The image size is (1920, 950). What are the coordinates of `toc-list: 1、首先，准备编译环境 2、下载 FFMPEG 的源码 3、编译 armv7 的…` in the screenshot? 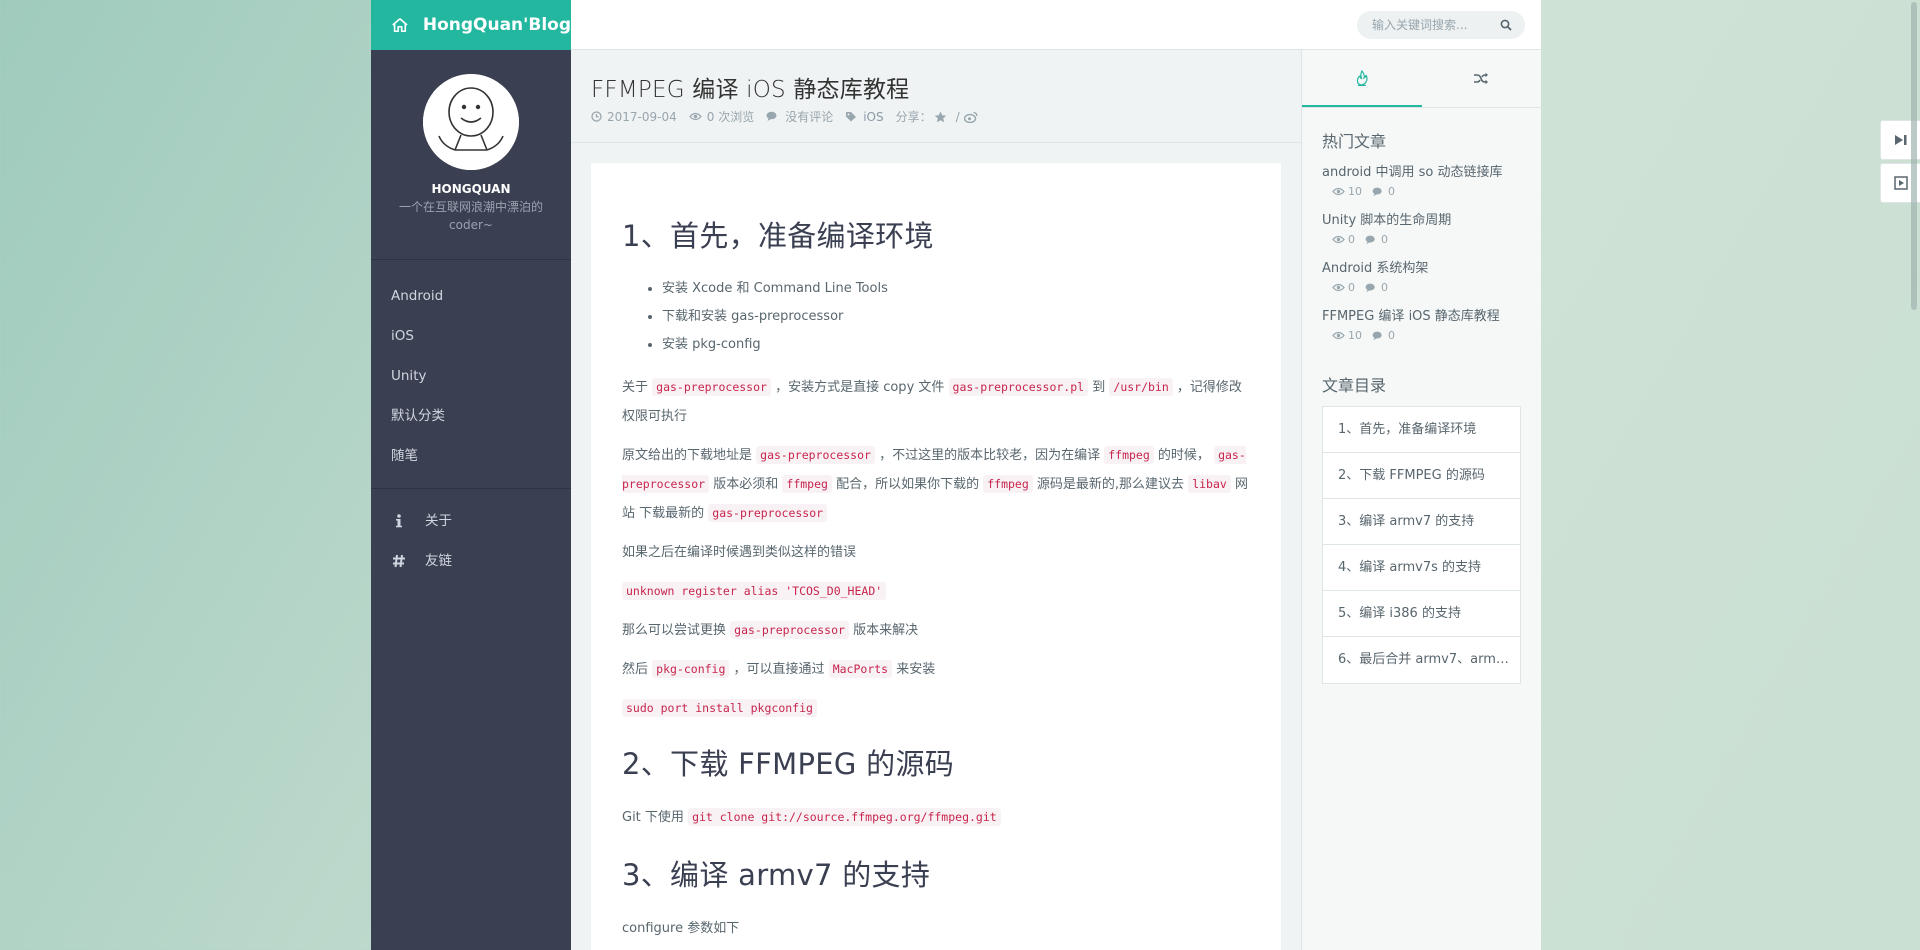 It's located at (1421, 545).